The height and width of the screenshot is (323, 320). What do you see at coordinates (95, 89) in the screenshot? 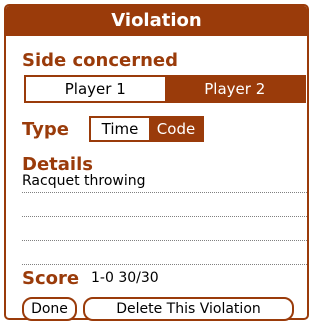
I see `side-option-player-1: Player 1` at bounding box center [95, 89].